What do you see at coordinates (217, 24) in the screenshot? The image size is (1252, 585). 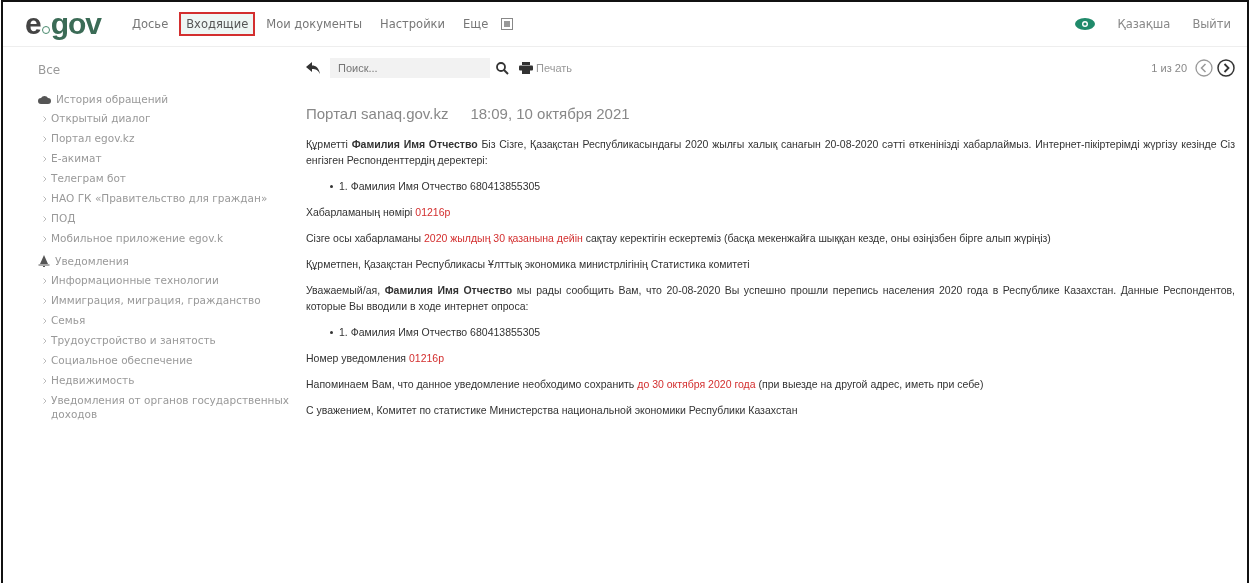 I see `nav-tab: Входящие` at bounding box center [217, 24].